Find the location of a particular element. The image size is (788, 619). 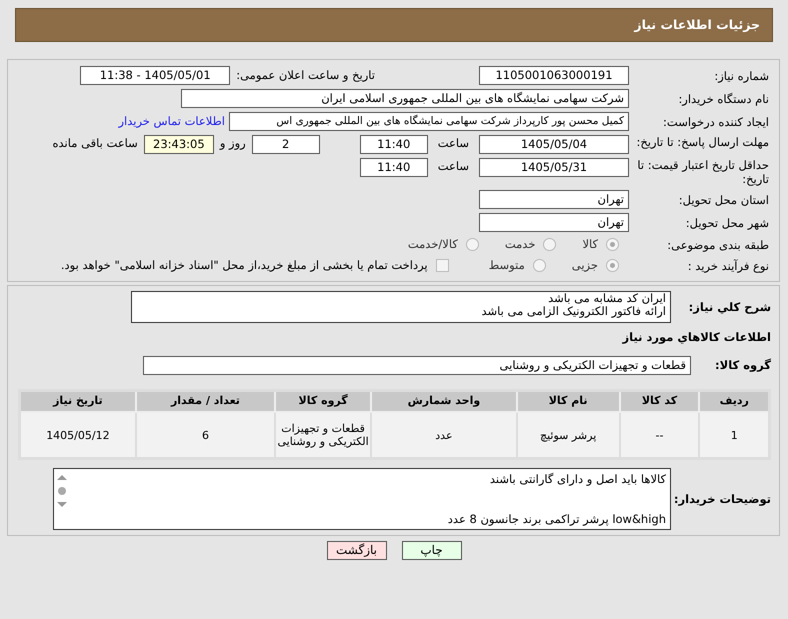

field-label: مهلت ارسال پاسخ: تا تاریخ: is located at coordinates (702, 142).